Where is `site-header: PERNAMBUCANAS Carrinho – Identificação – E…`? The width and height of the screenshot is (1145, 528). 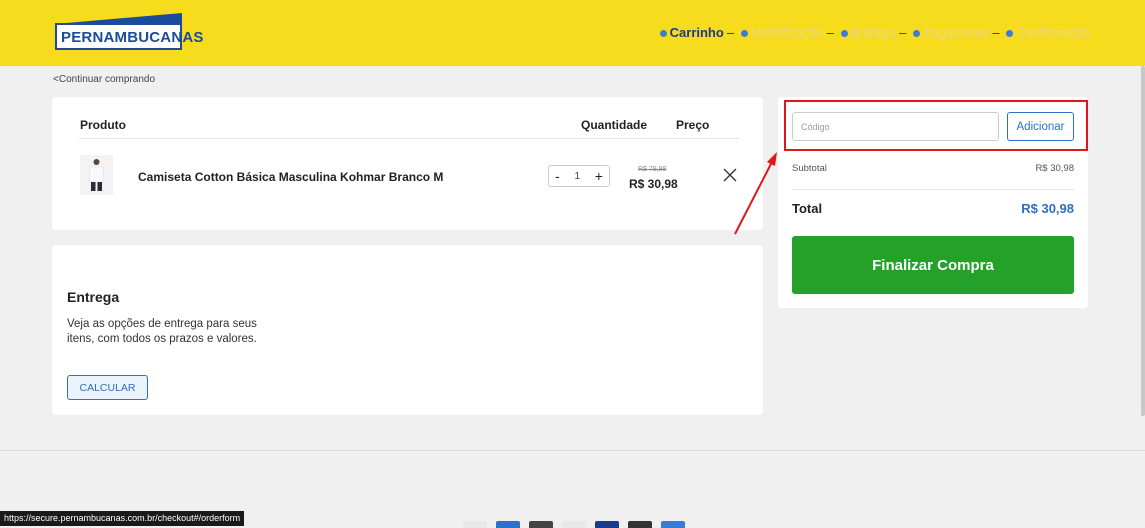 site-header: PERNAMBUCANAS Carrinho – Identificação – E… is located at coordinates (572, 33).